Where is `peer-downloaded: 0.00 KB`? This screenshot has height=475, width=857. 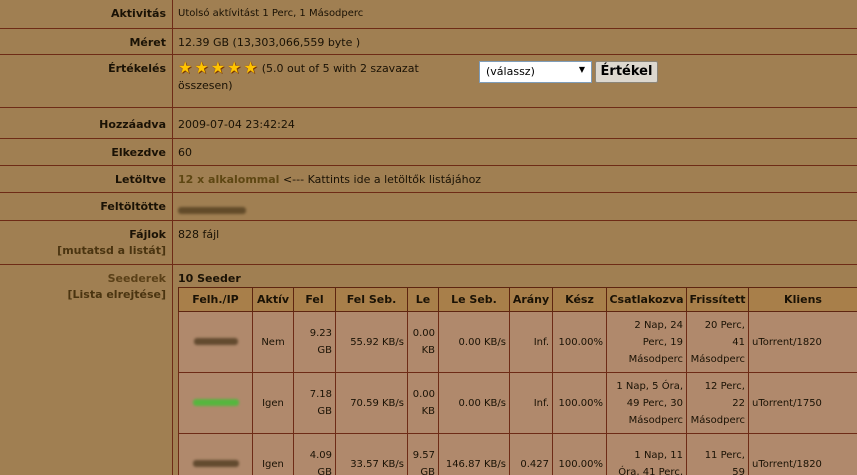
peer-downloaded: 0.00 KB is located at coordinates (423, 403).